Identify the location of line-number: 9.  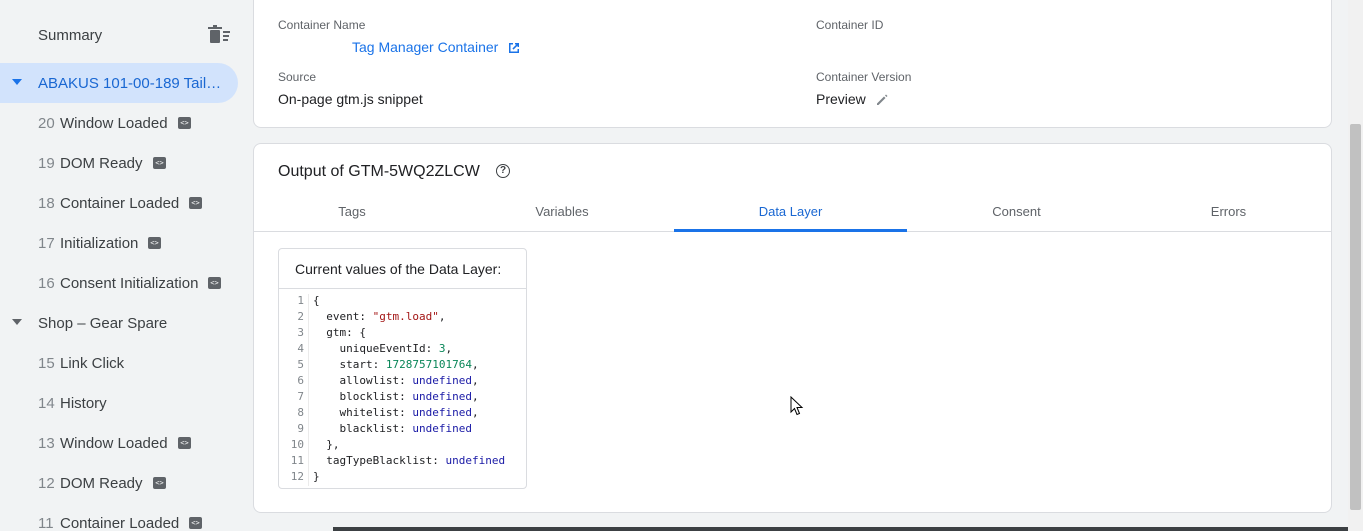
(300, 428).